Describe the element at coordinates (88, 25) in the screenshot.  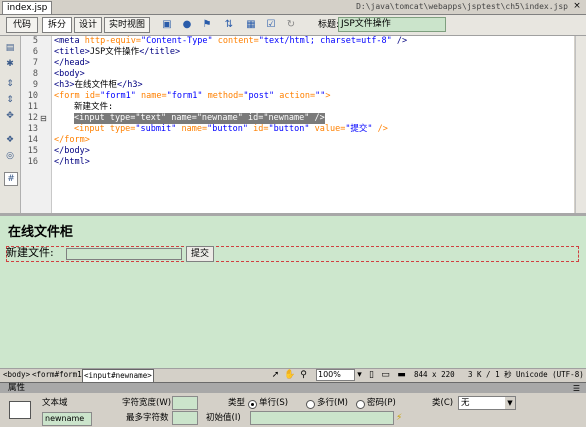
I see `design-view-button: 设计` at that location.